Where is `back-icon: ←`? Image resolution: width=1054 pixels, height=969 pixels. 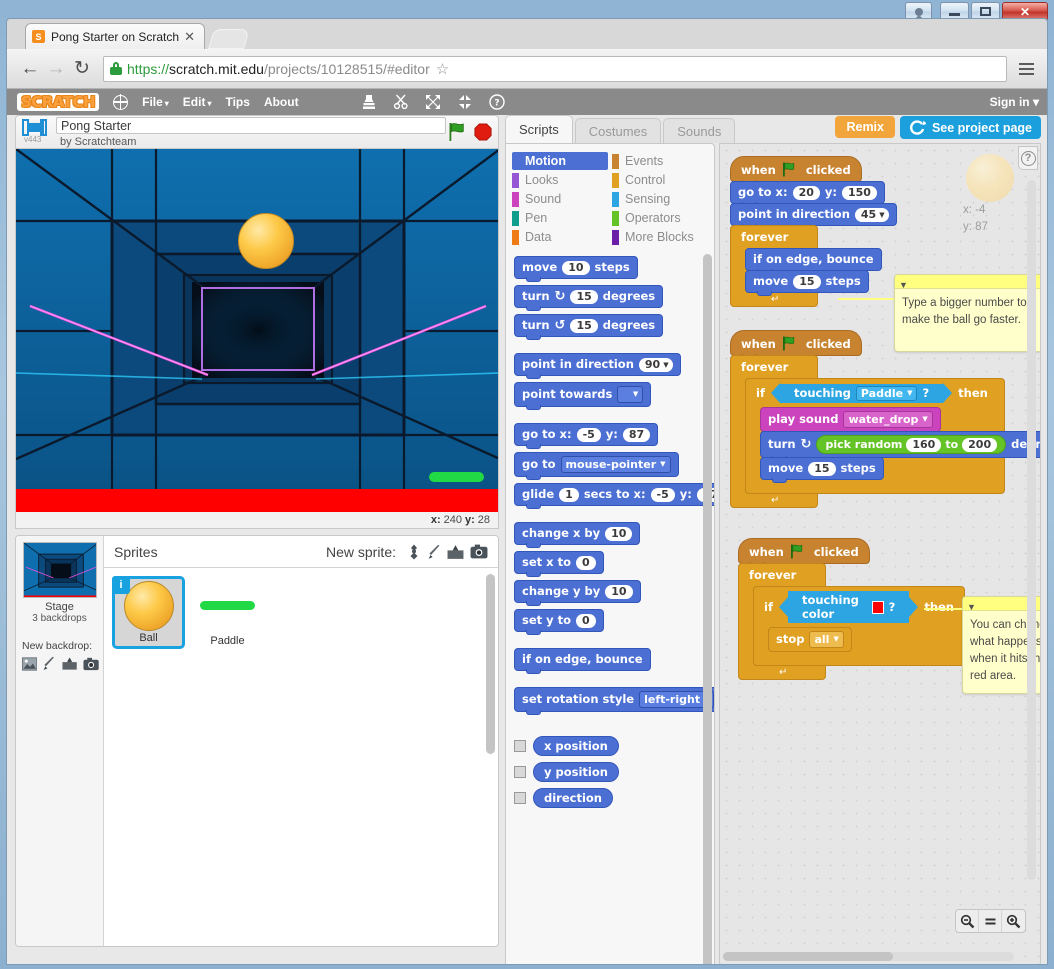 back-icon: ← is located at coordinates (30, 69).